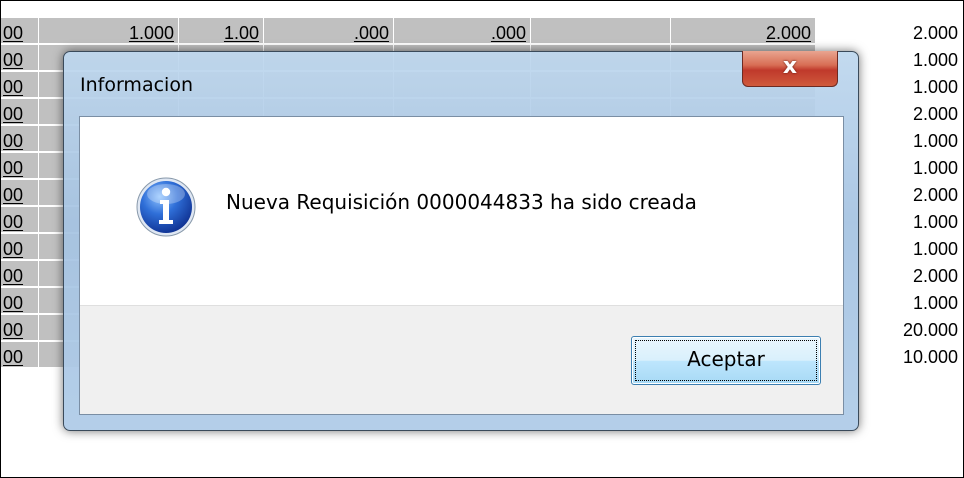  I want to click on accept-button-label: Aceptar, so click(726, 359).